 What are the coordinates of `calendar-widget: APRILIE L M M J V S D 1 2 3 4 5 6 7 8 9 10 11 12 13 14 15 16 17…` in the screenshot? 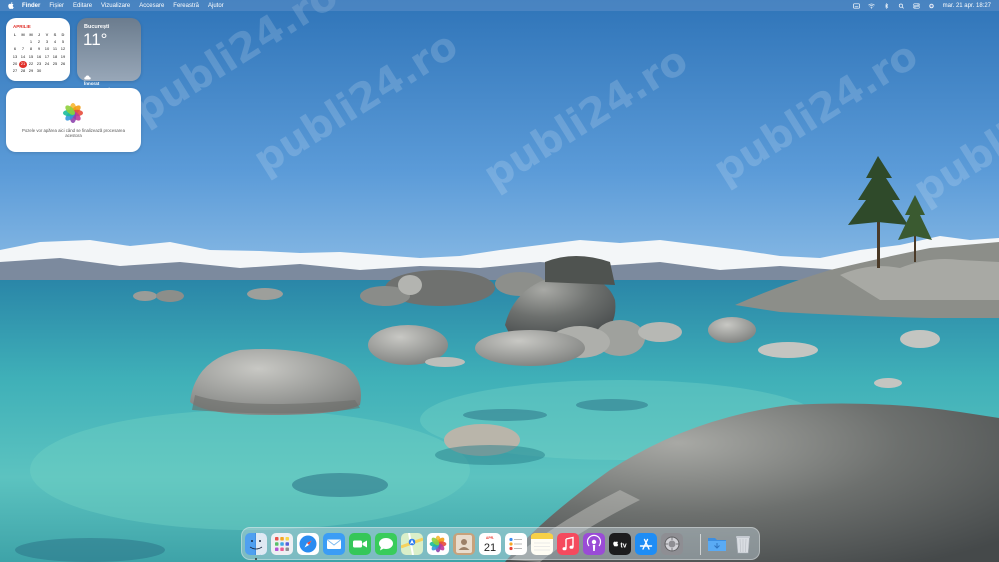 It's located at (38, 49).